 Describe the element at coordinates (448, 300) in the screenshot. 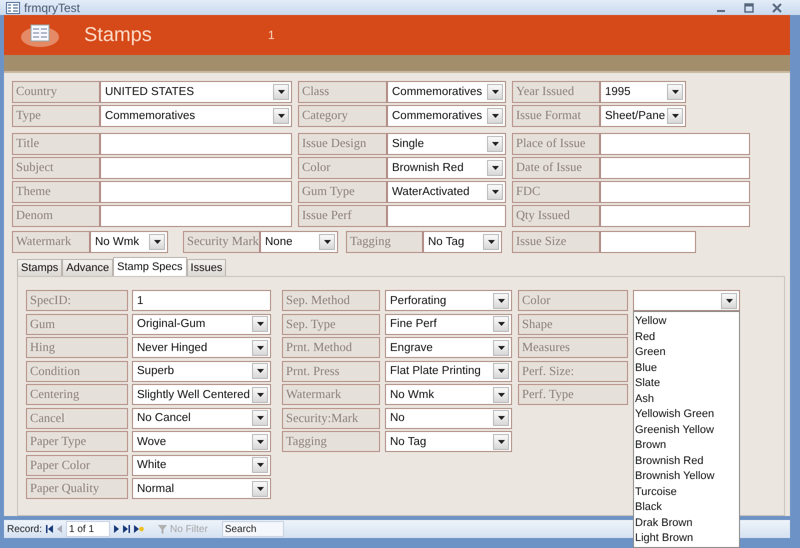

I see `combo-box: Perforating` at that location.